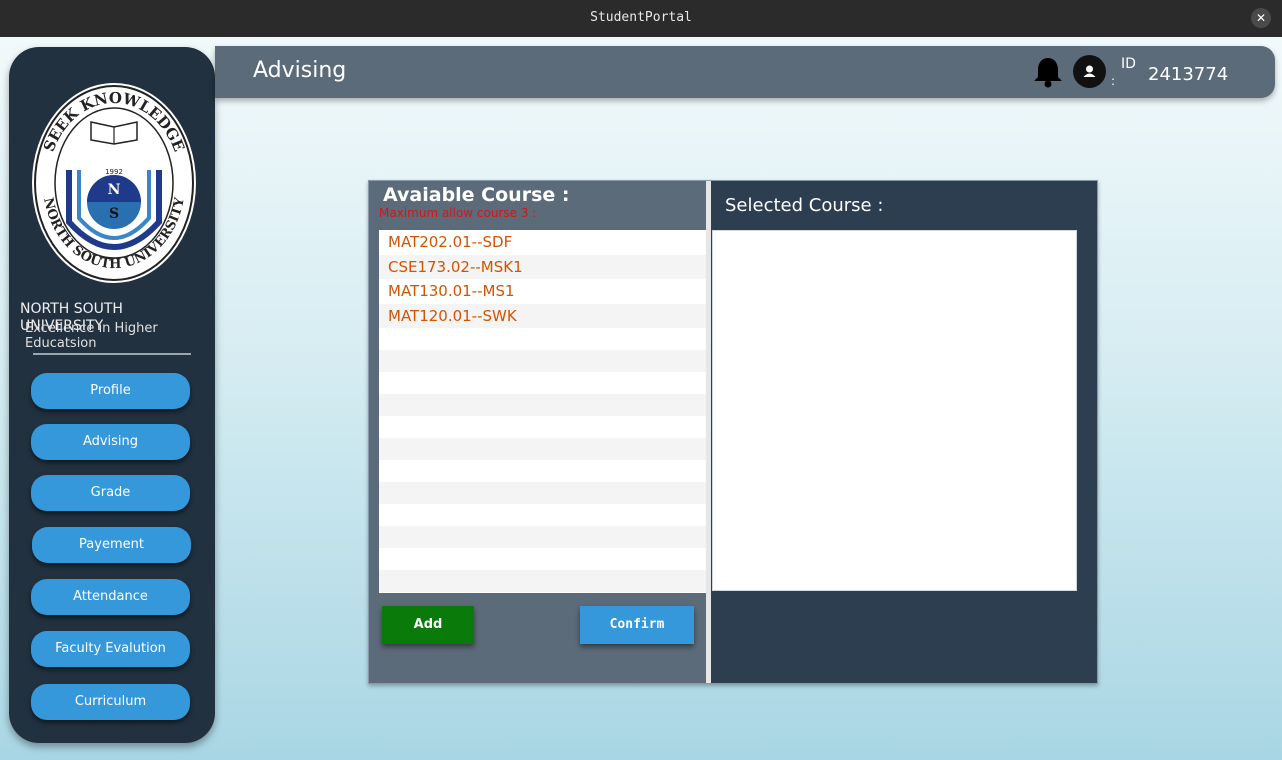 The image size is (1282, 760). What do you see at coordinates (114, 172) in the screenshot?
I see `logo-year: 1992` at bounding box center [114, 172].